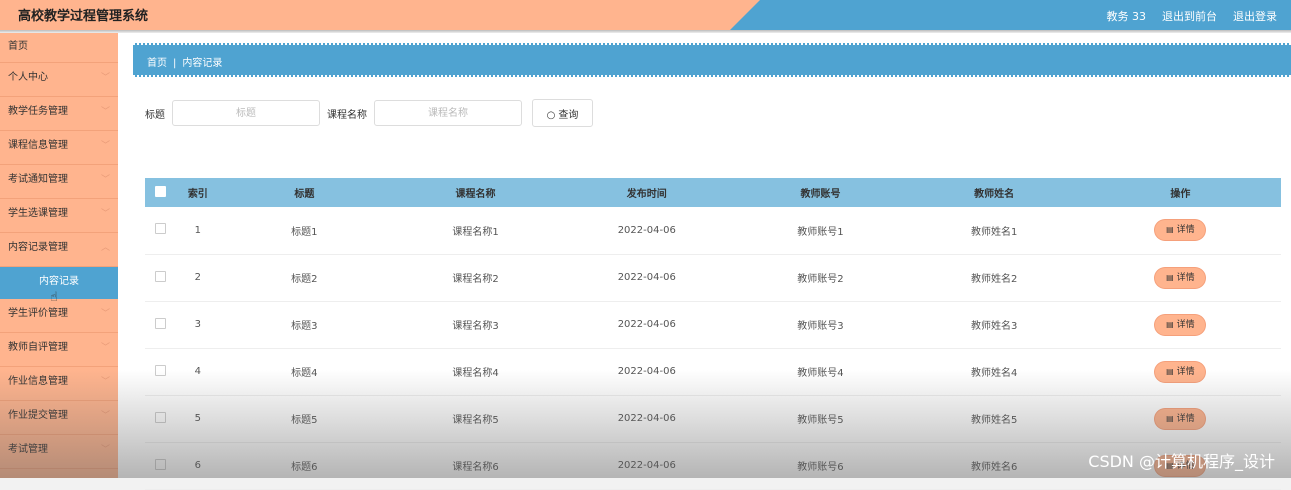 The image size is (1291, 490). I want to click on cell-course: 课程名称5, so click(475, 420).